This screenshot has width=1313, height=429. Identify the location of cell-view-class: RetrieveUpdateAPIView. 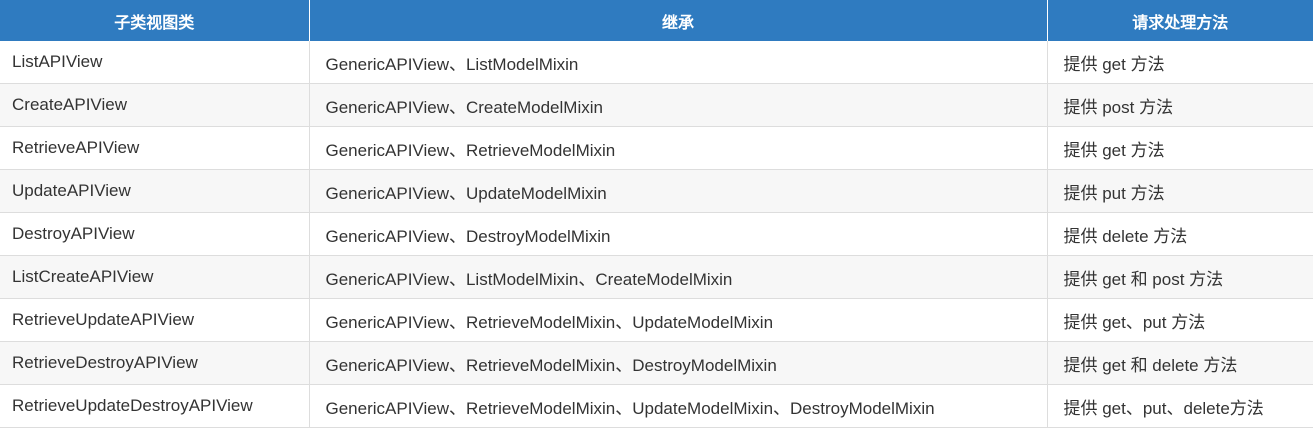
(155, 320).